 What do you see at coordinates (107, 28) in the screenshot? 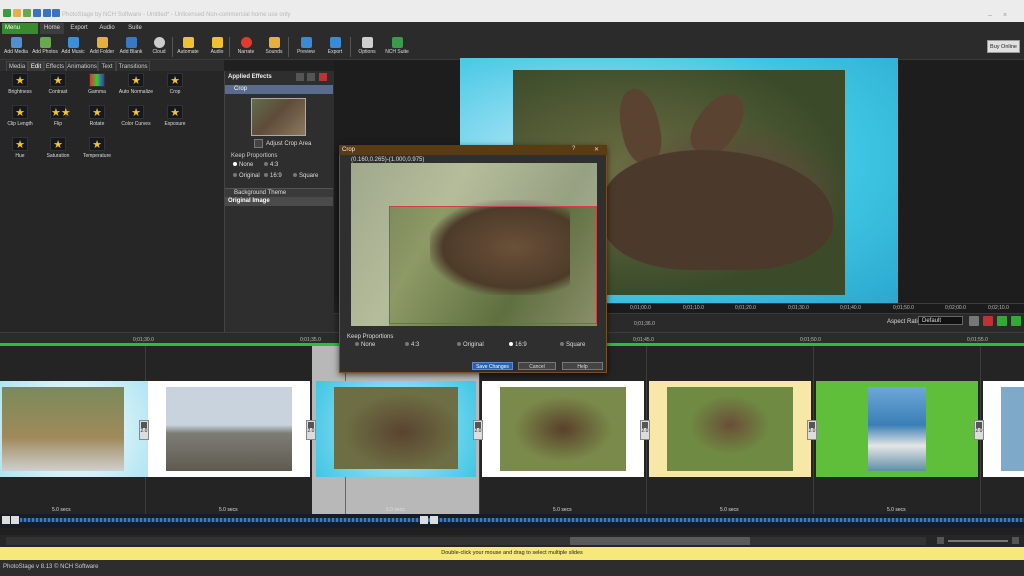
I see `tab-audio: Audio` at bounding box center [107, 28].